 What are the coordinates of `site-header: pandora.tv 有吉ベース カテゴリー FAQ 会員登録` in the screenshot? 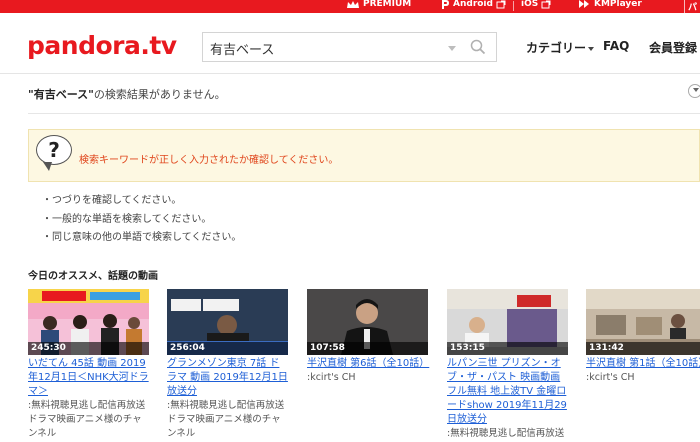 It's located at (350, 43).